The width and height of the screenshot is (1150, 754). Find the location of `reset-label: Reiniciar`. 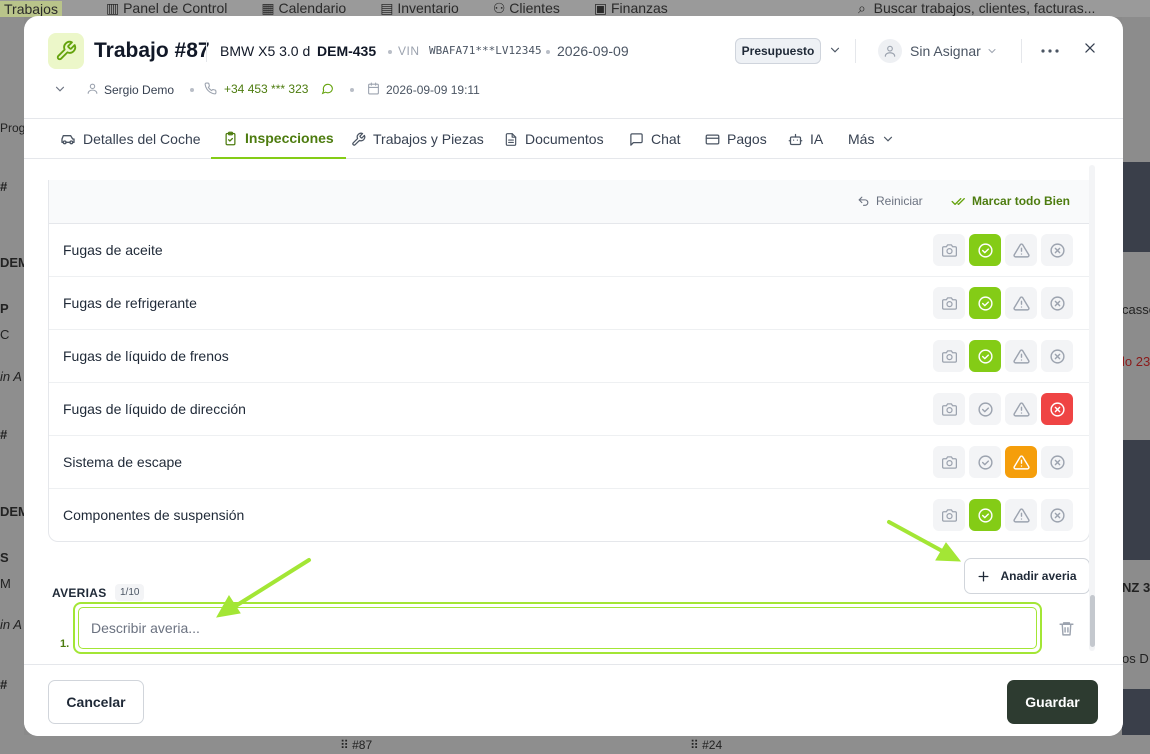

reset-label: Reiniciar is located at coordinates (899, 201).